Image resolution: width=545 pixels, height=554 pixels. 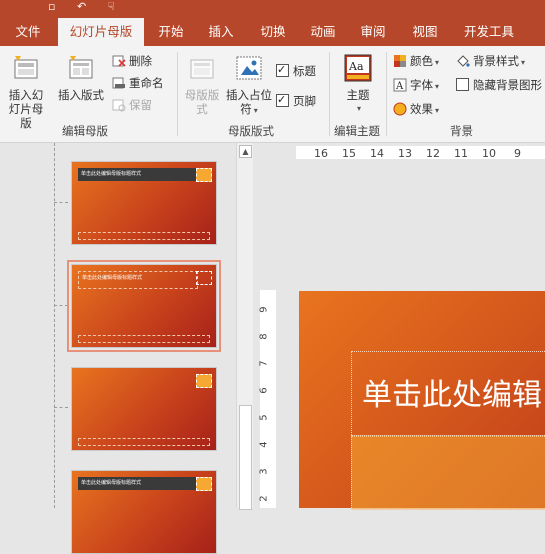 What do you see at coordinates (81, 67) in the screenshot?
I see `insert-layout-icon` at bounding box center [81, 67].